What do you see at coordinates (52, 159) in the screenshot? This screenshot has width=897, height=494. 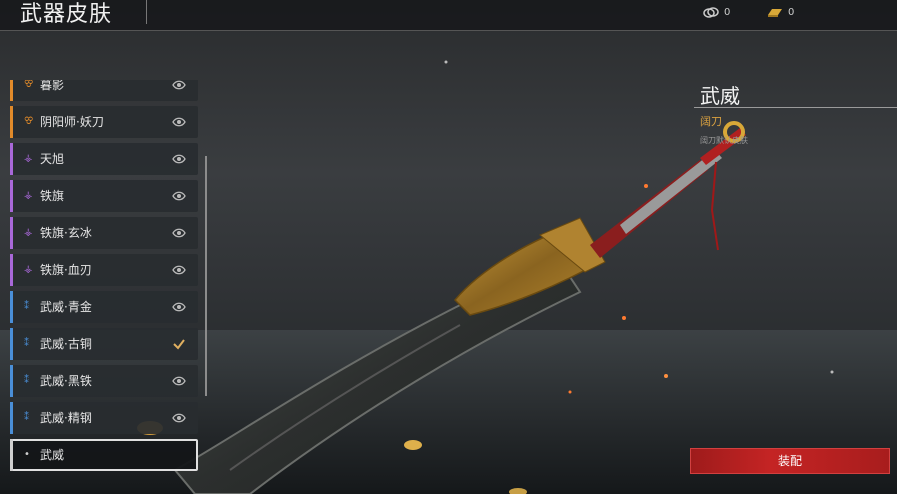 I see `skin-label: 天旭` at bounding box center [52, 159].